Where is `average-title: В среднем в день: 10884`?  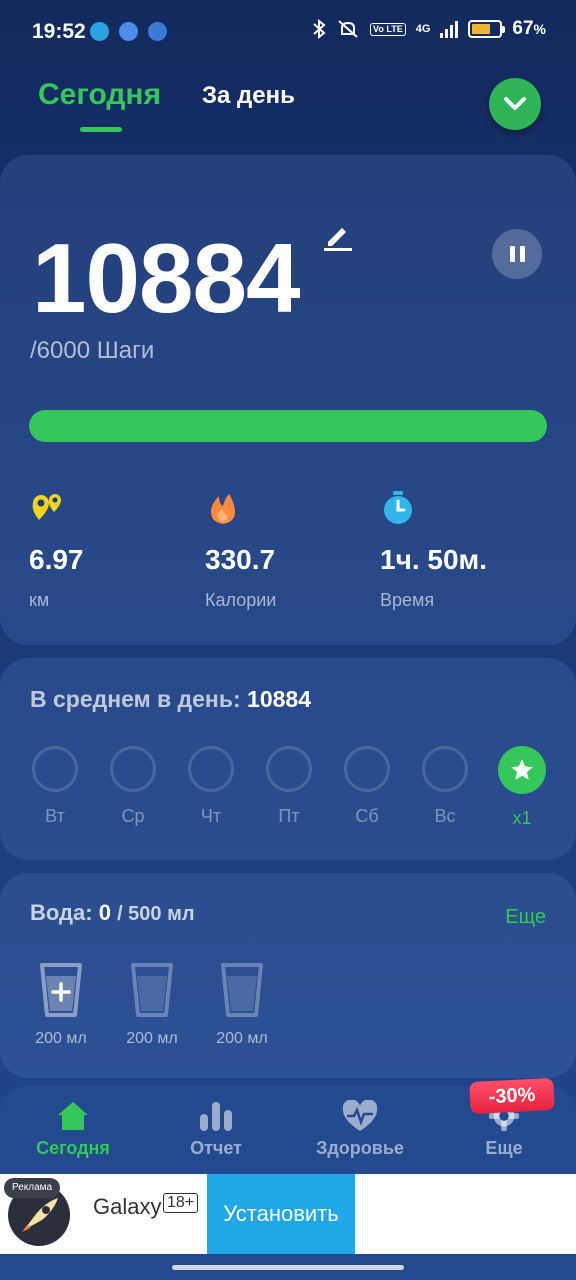
average-title: В среднем в день: 10884 is located at coordinates (170, 699).